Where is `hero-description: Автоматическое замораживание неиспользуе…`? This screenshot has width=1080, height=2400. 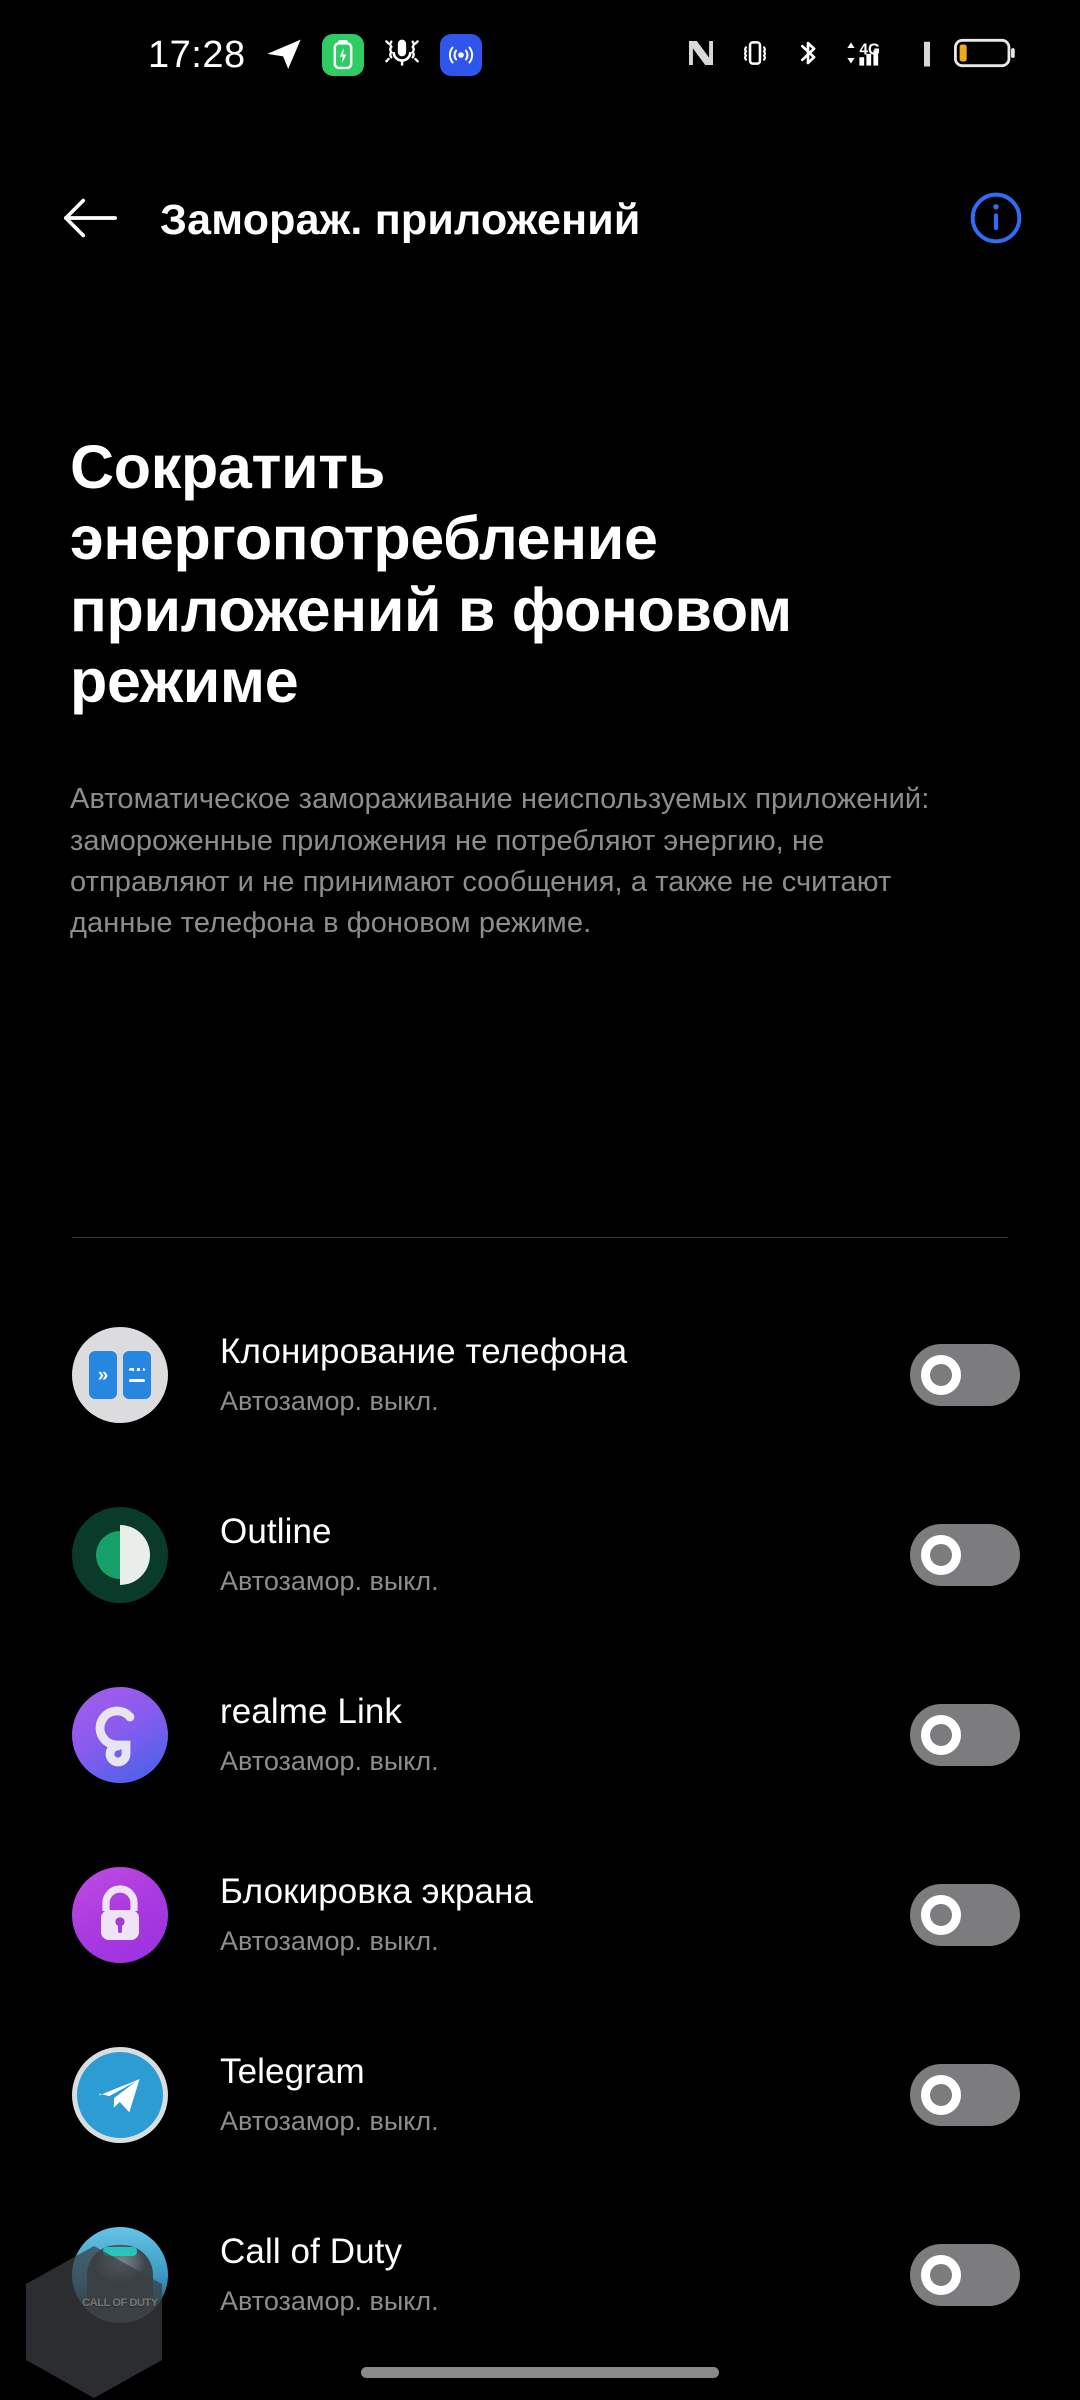
hero-description: Автоматическое замораживание неиспользуе… is located at coordinates (500, 861).